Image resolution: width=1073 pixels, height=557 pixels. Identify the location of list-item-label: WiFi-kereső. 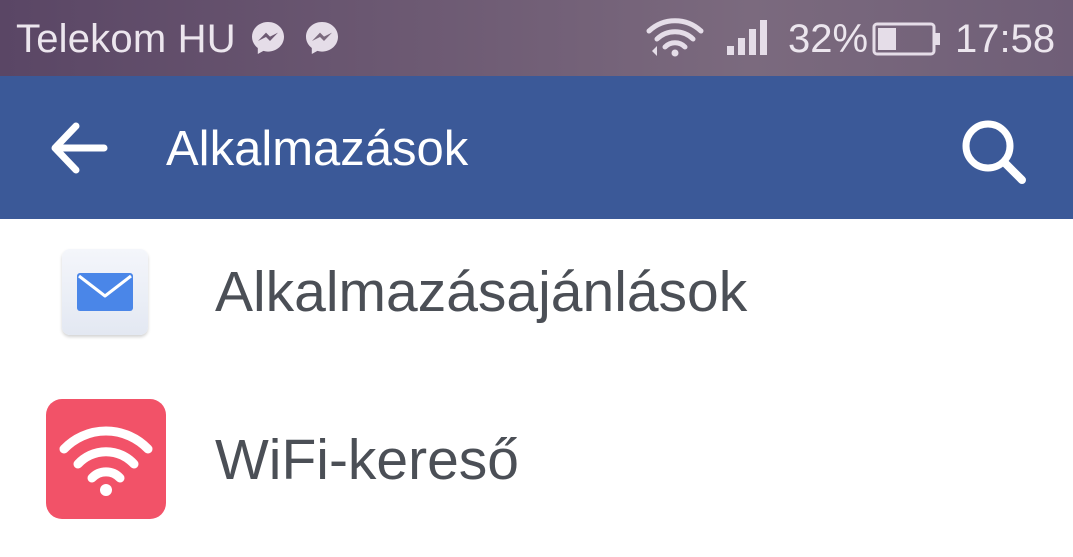
(367, 460).